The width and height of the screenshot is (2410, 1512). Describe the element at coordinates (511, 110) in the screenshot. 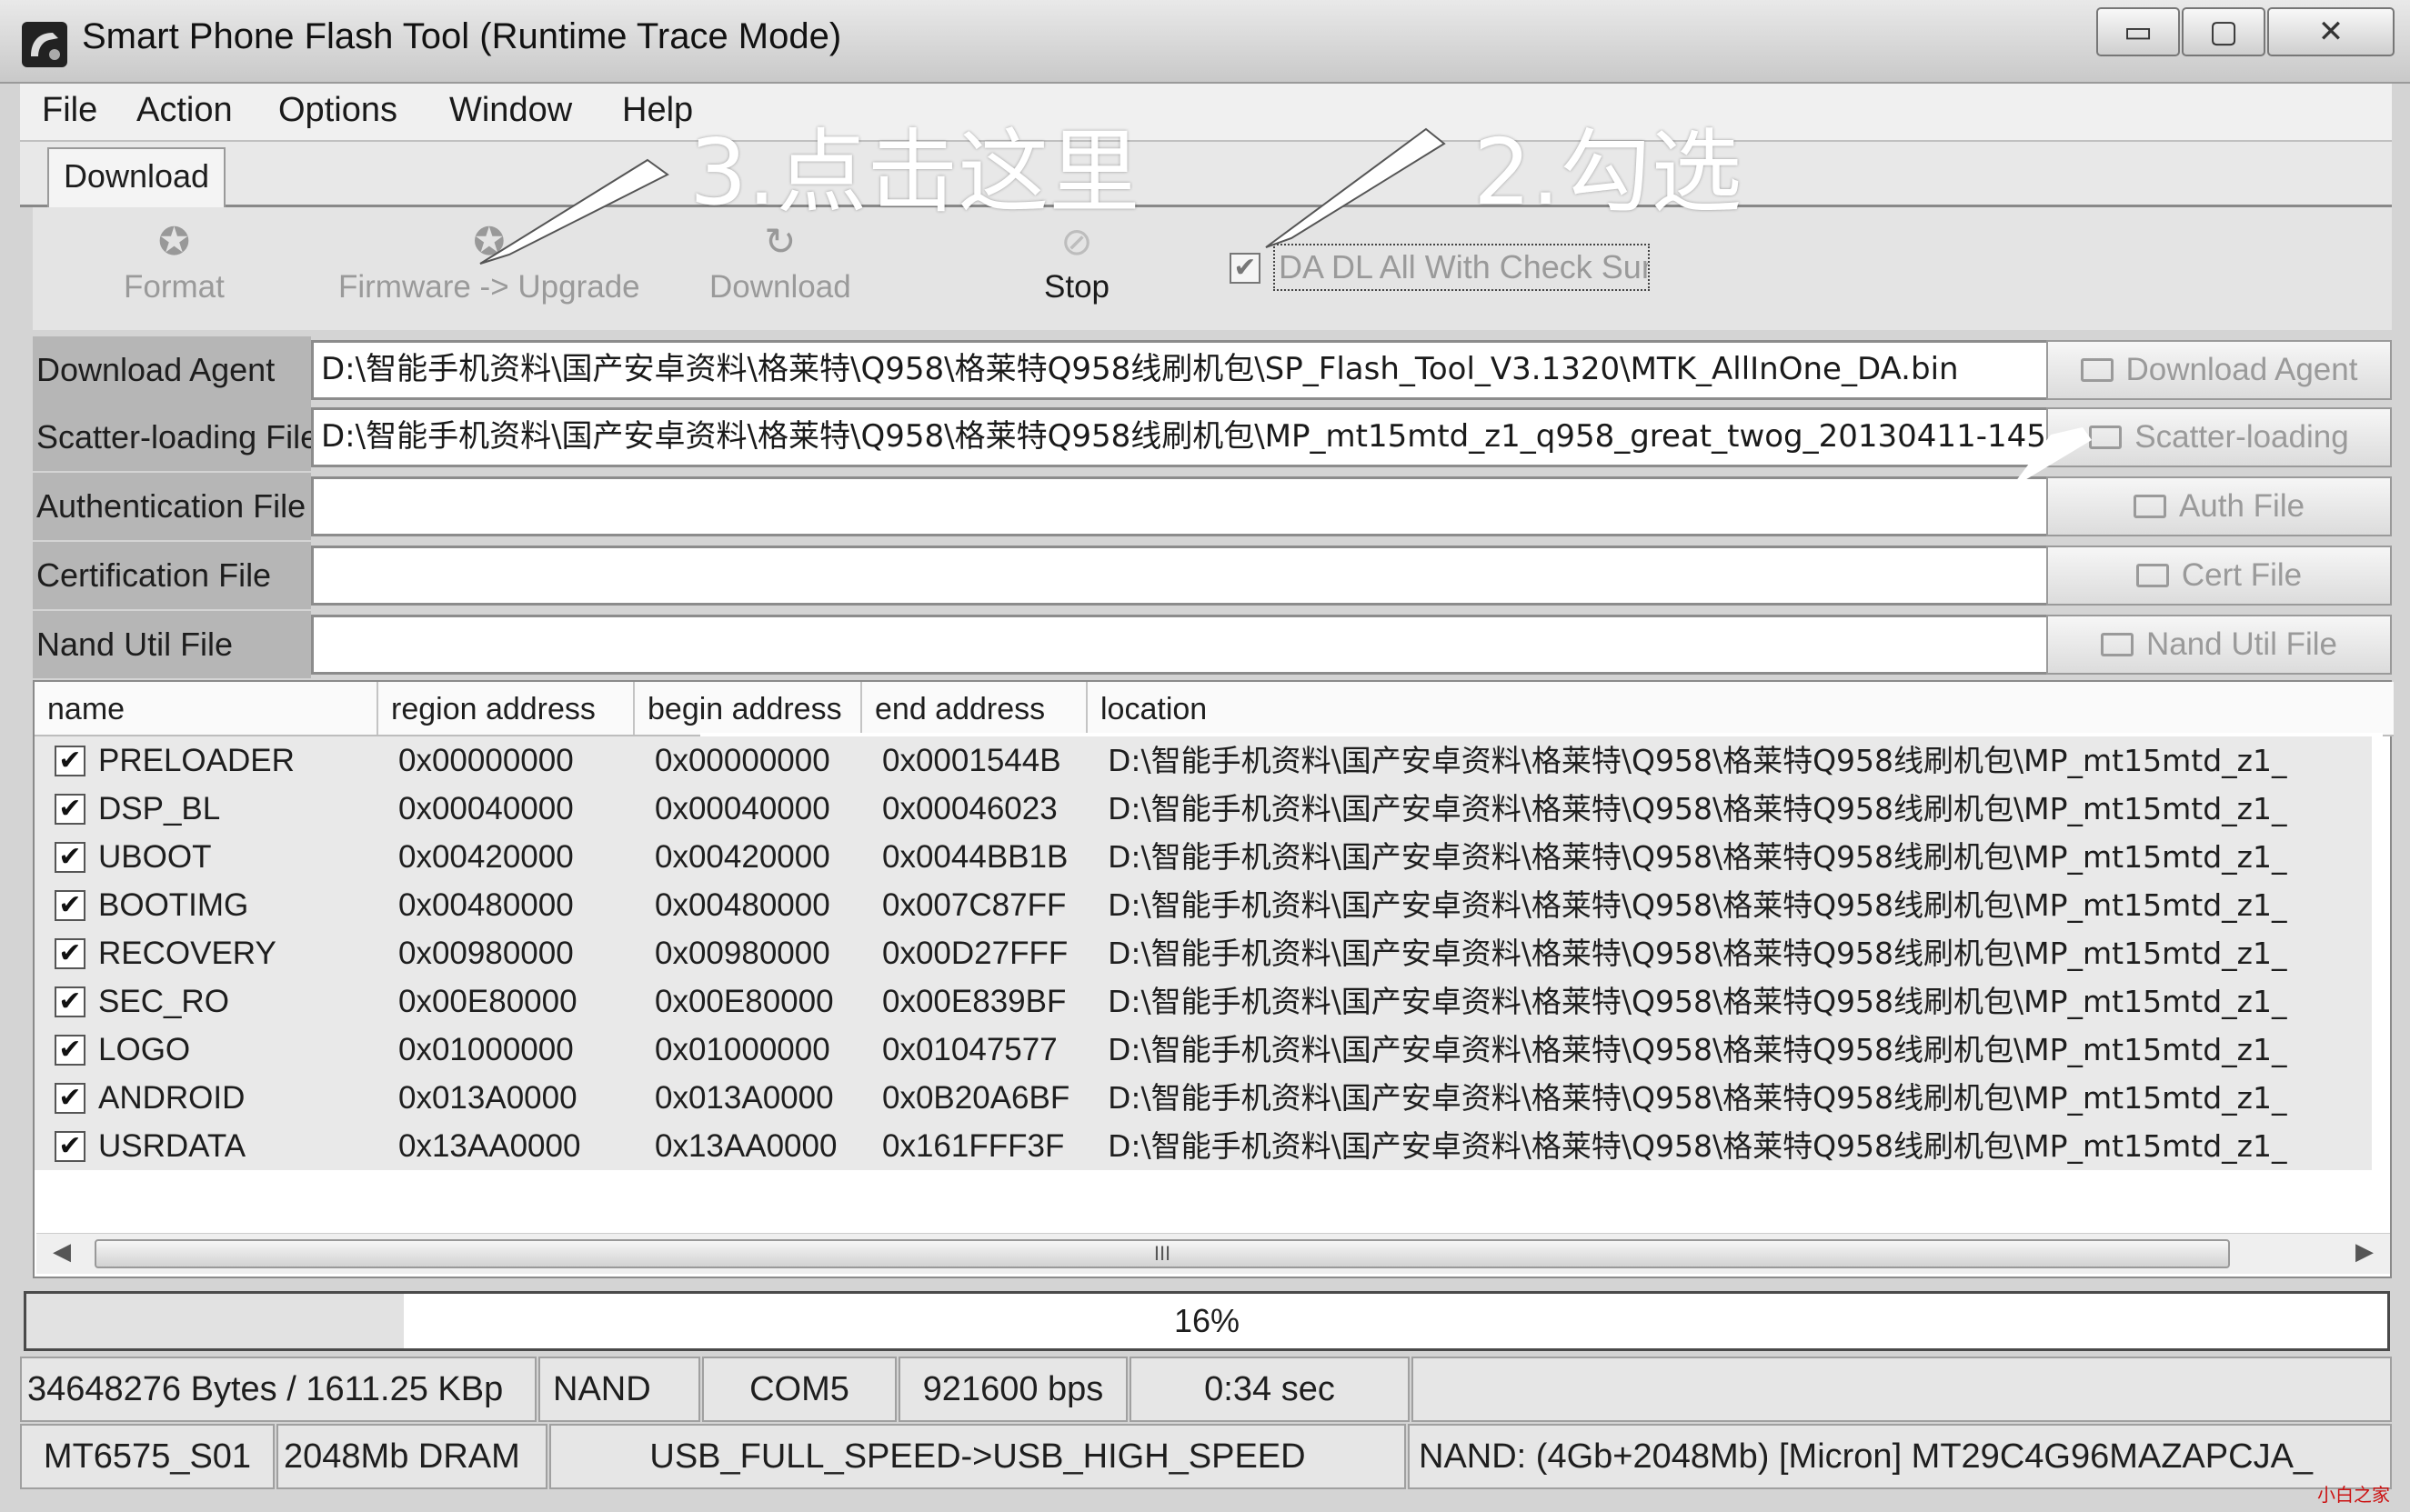

I see `menu-window: Window` at that location.